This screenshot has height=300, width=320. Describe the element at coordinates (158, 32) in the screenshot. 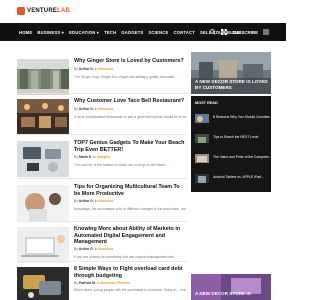

I see `nav-science: SCIENCE` at that location.